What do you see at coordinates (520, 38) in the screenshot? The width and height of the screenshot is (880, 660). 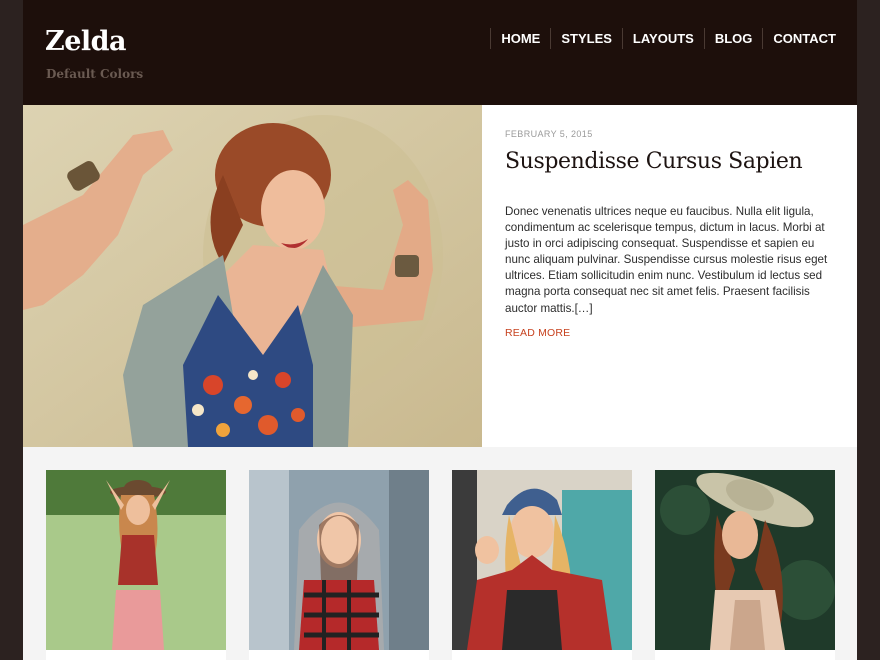 I see `nav-item-home: HOME` at bounding box center [520, 38].